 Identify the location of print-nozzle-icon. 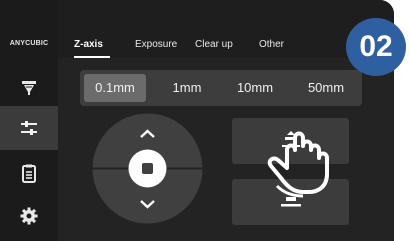
(29, 88).